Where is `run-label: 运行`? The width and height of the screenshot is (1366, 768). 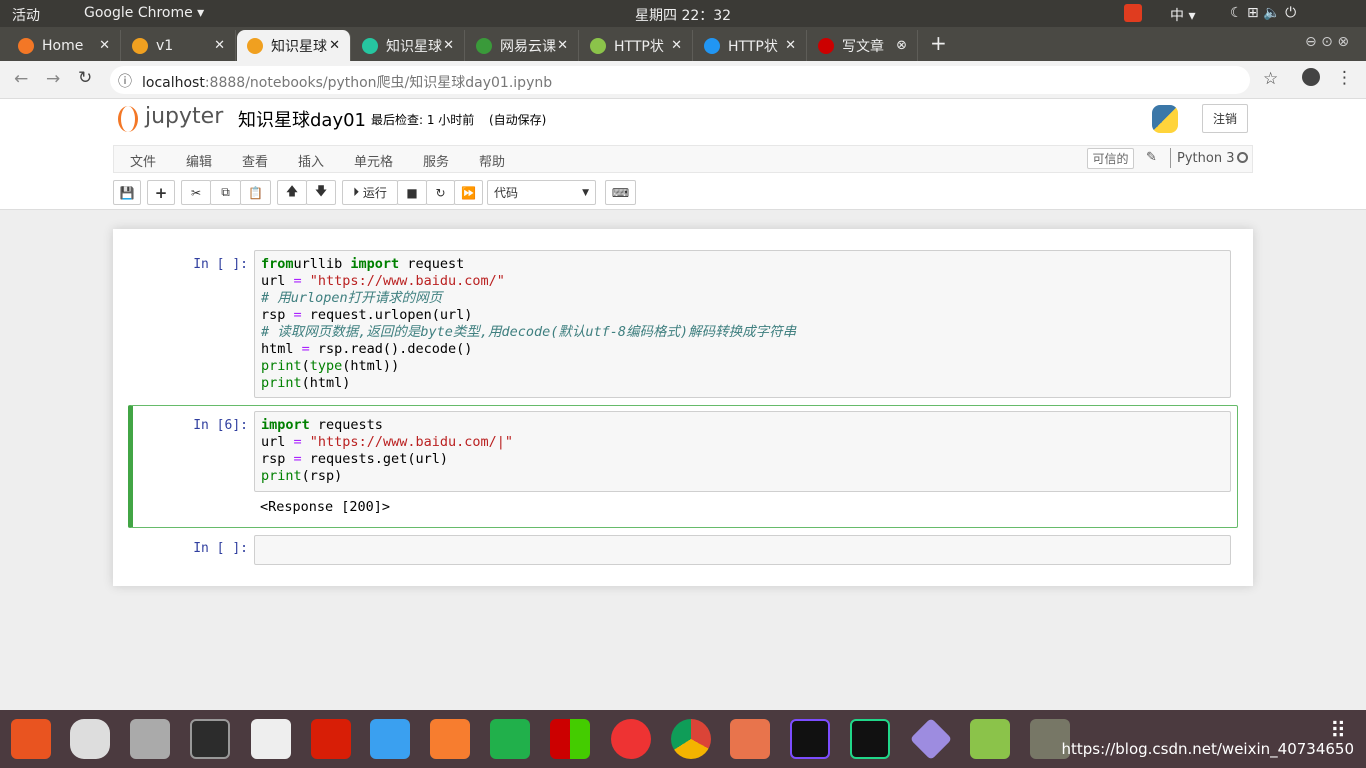 run-label: 运行 is located at coordinates (374, 193).